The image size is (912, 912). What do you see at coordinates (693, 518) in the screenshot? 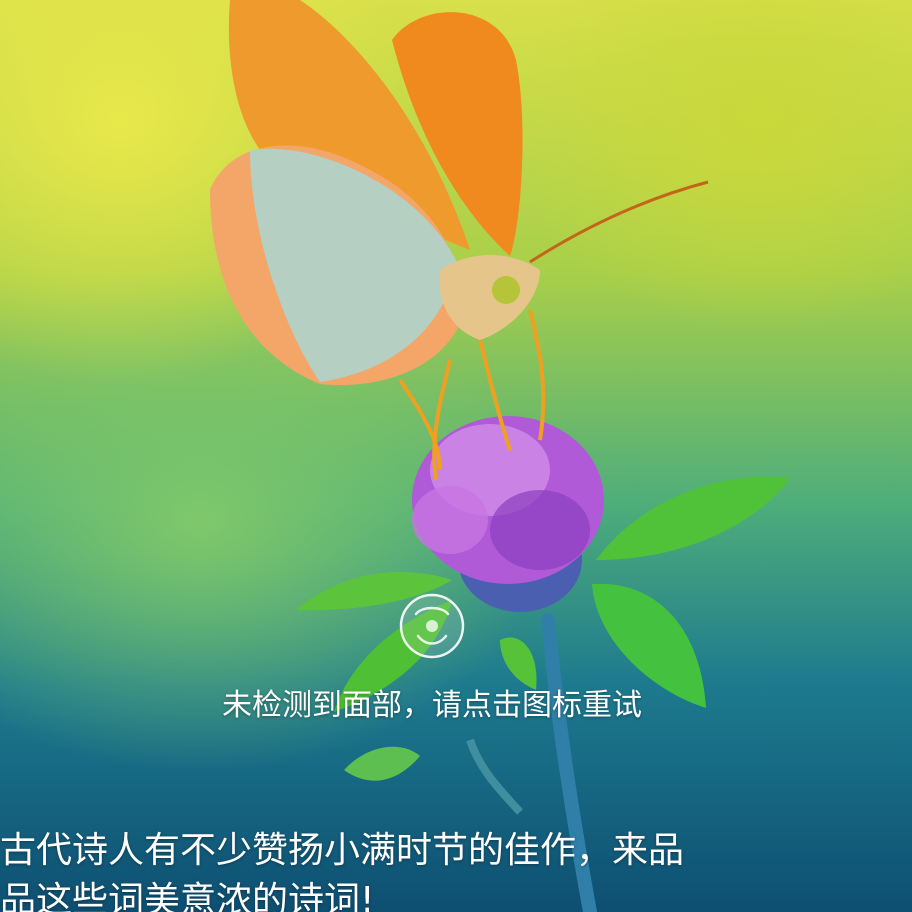
I see `leaf-right` at bounding box center [693, 518].